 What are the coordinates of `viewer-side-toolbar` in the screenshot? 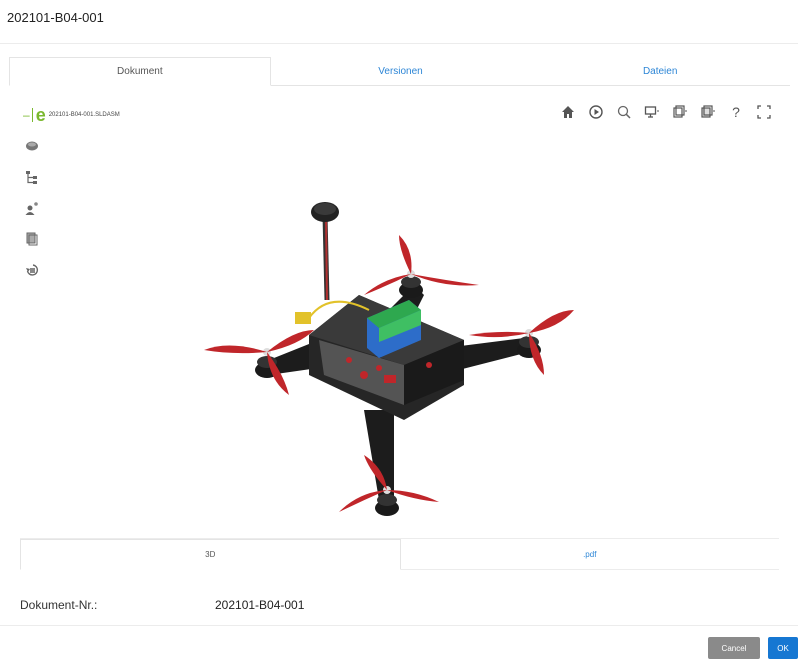 It's located at (32, 208).